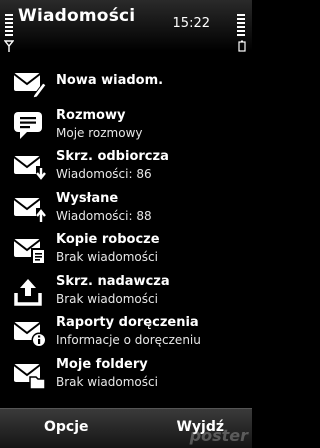  I want to click on menu-item-label: Nowa wiadom., so click(110, 80).